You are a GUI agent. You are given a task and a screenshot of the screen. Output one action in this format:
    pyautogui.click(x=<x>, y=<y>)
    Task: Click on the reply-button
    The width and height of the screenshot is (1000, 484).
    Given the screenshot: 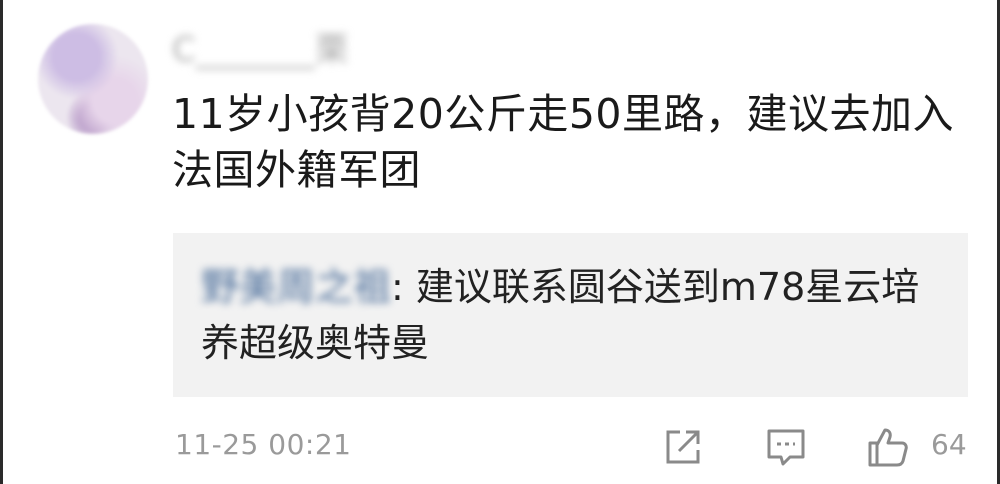 What is the action you would take?
    pyautogui.click(x=786, y=447)
    